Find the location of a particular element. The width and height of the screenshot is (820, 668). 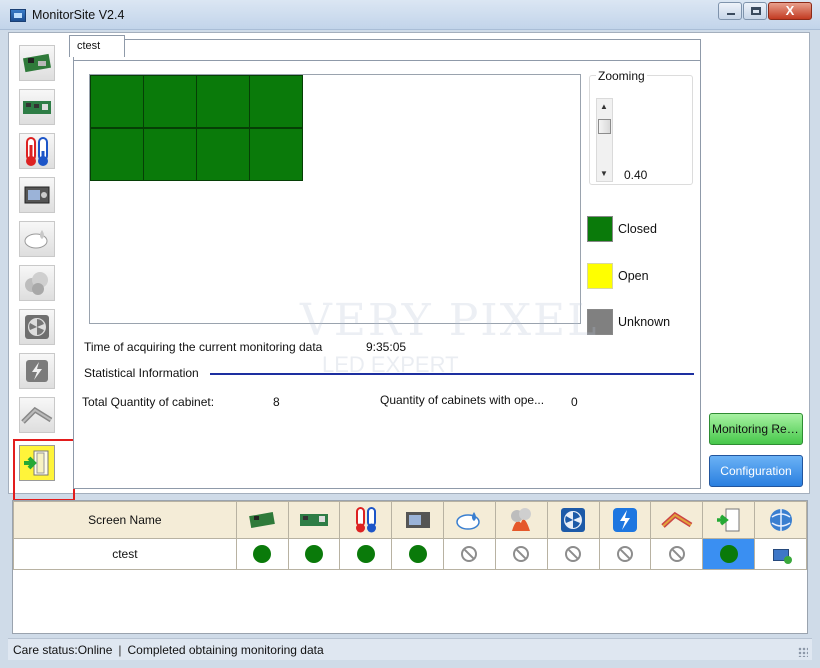

temperature-button is located at coordinates (37, 151).